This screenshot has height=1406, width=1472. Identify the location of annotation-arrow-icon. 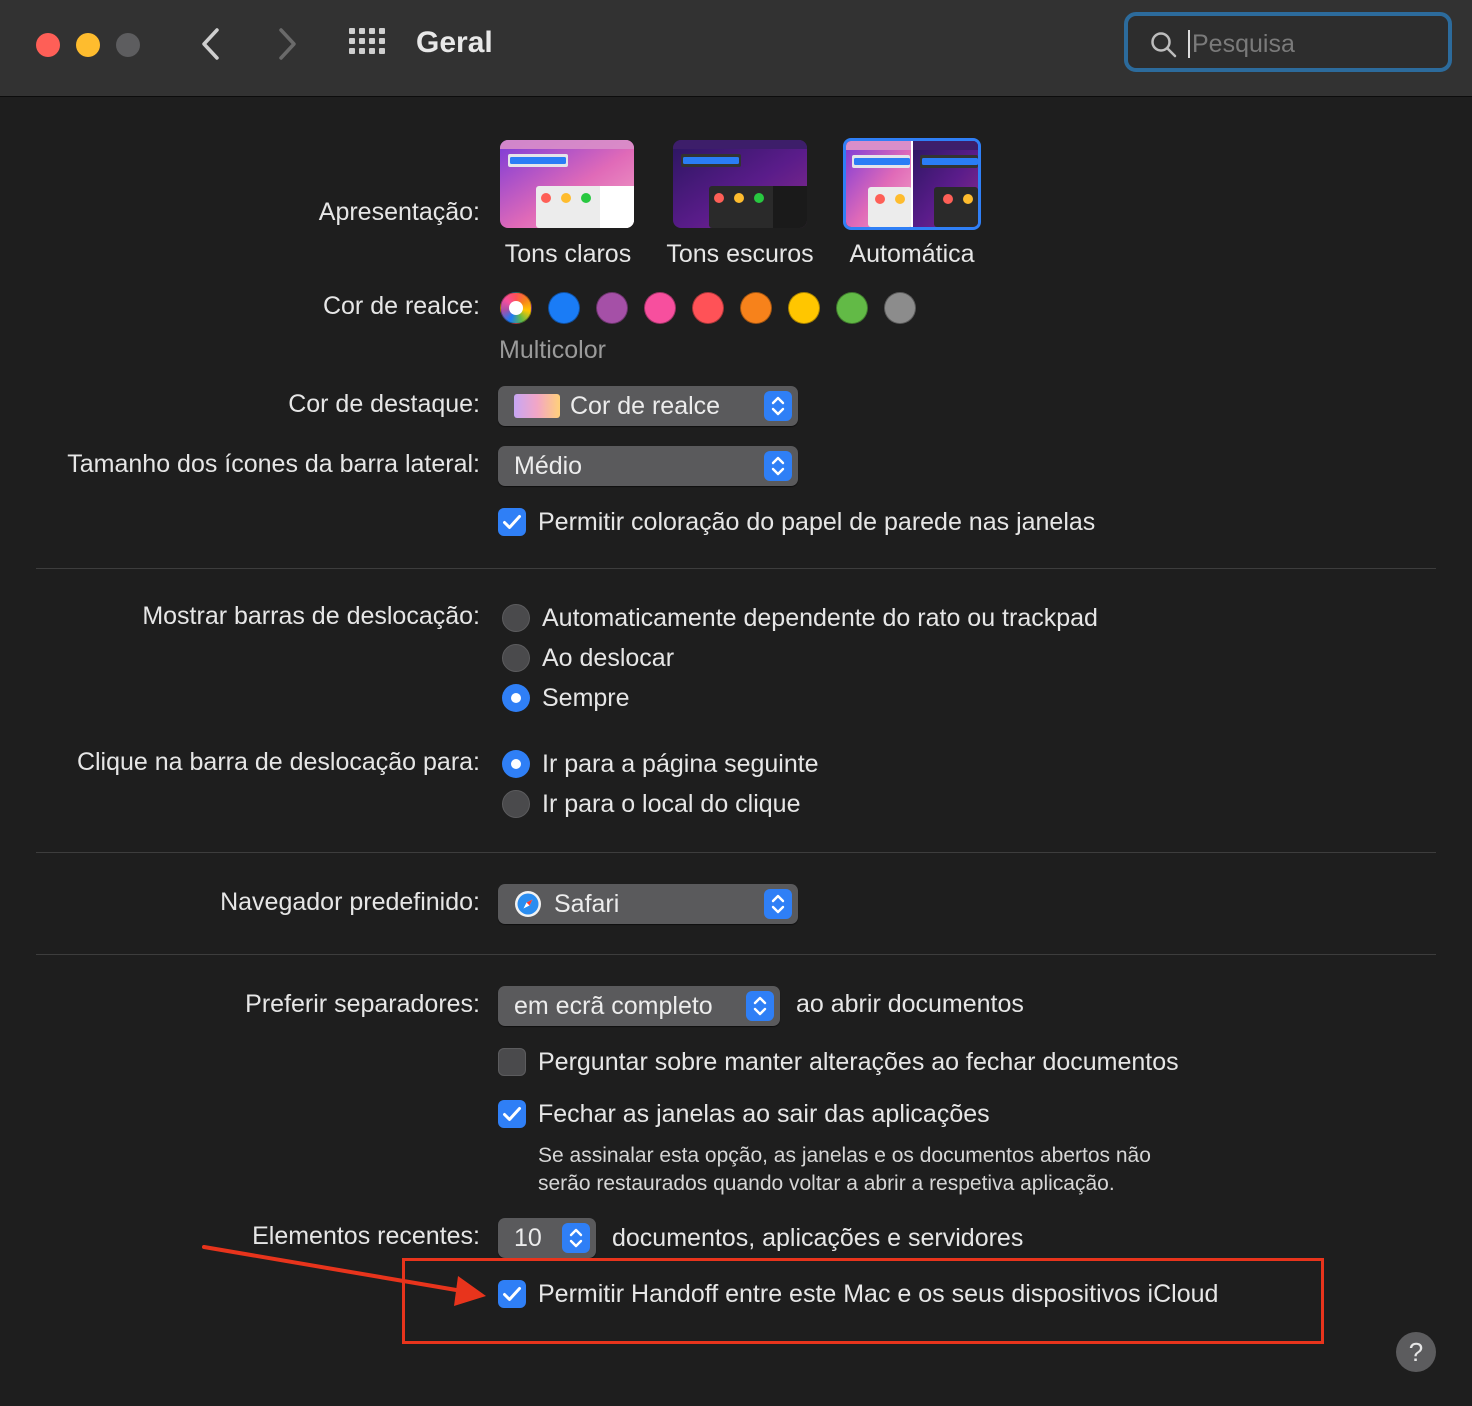
(344, 1275).